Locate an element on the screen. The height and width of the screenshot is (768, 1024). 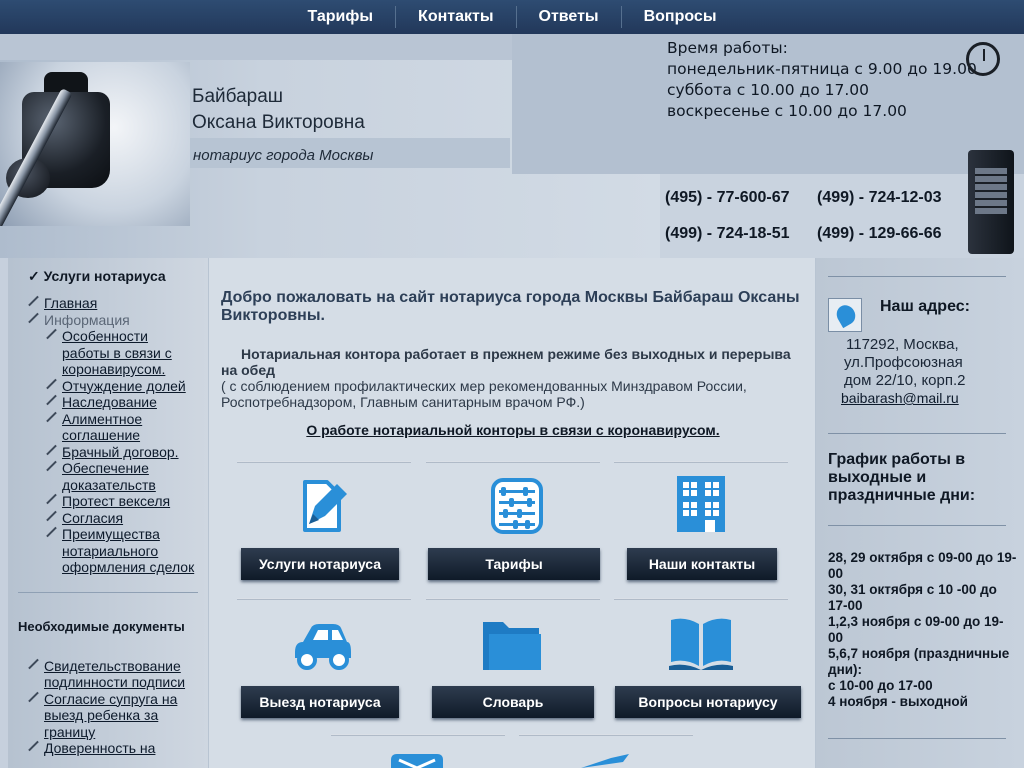
doc-label: Доверенность на is located at coordinates (99, 748).